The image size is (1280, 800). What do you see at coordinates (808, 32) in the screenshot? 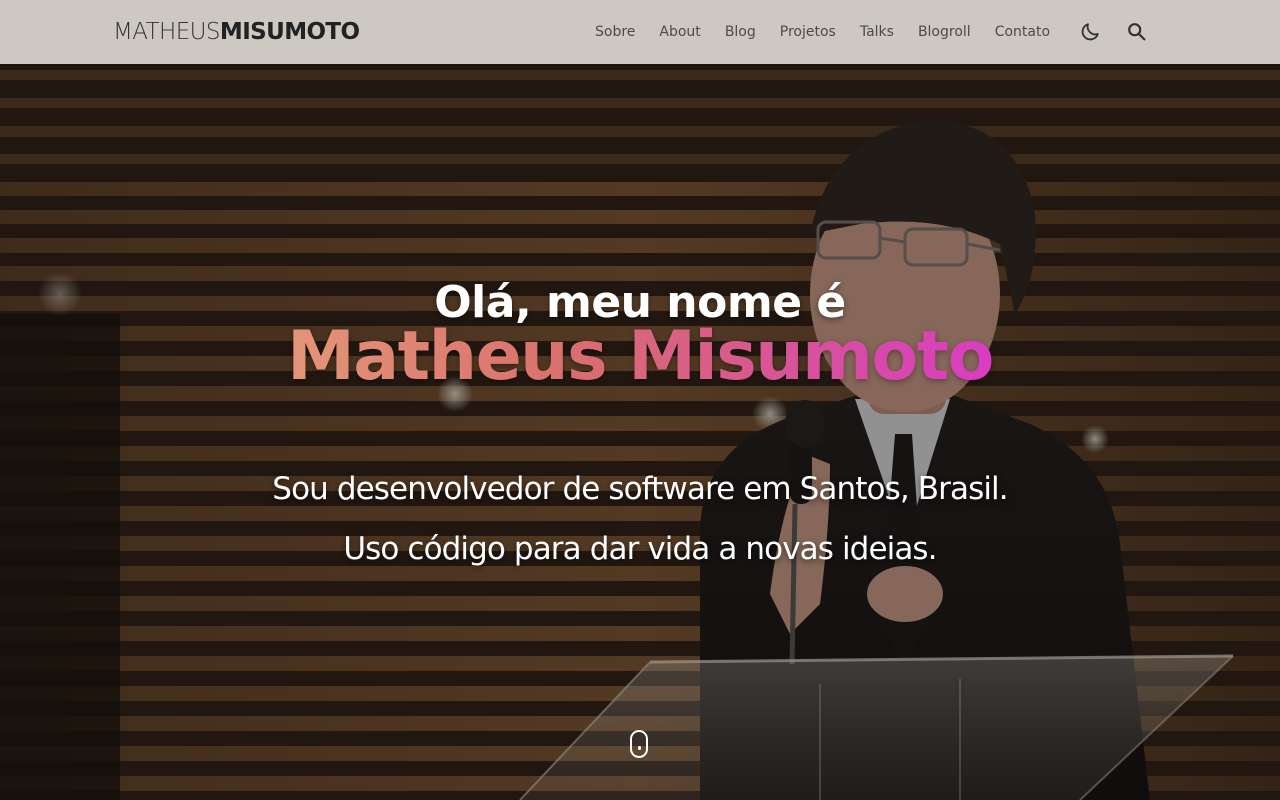
I see `nav-link-projetos: Projetos` at bounding box center [808, 32].